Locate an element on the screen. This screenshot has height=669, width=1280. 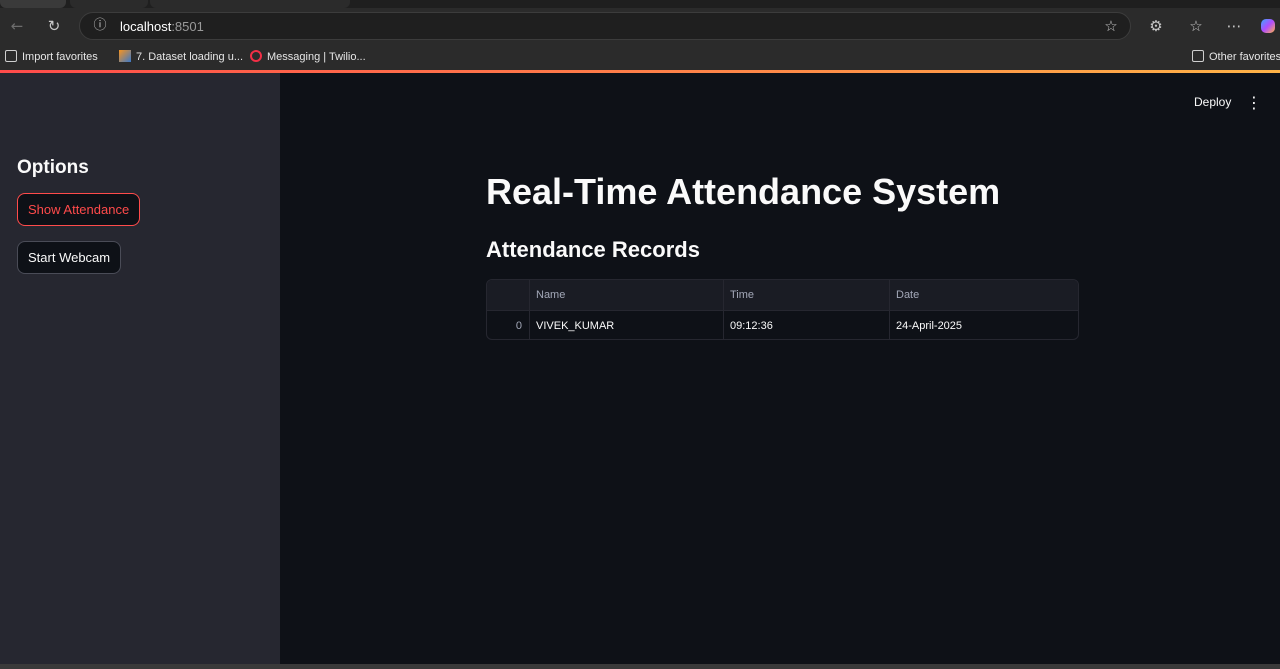
column-header-index is located at coordinates (508, 295).